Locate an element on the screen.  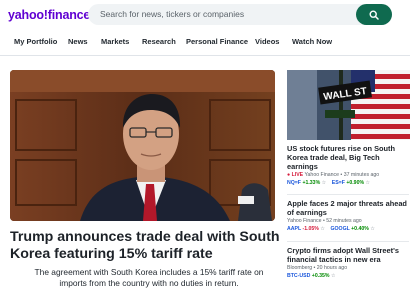
ticker-symbol: BTC-USD is located at coordinates (299, 276).